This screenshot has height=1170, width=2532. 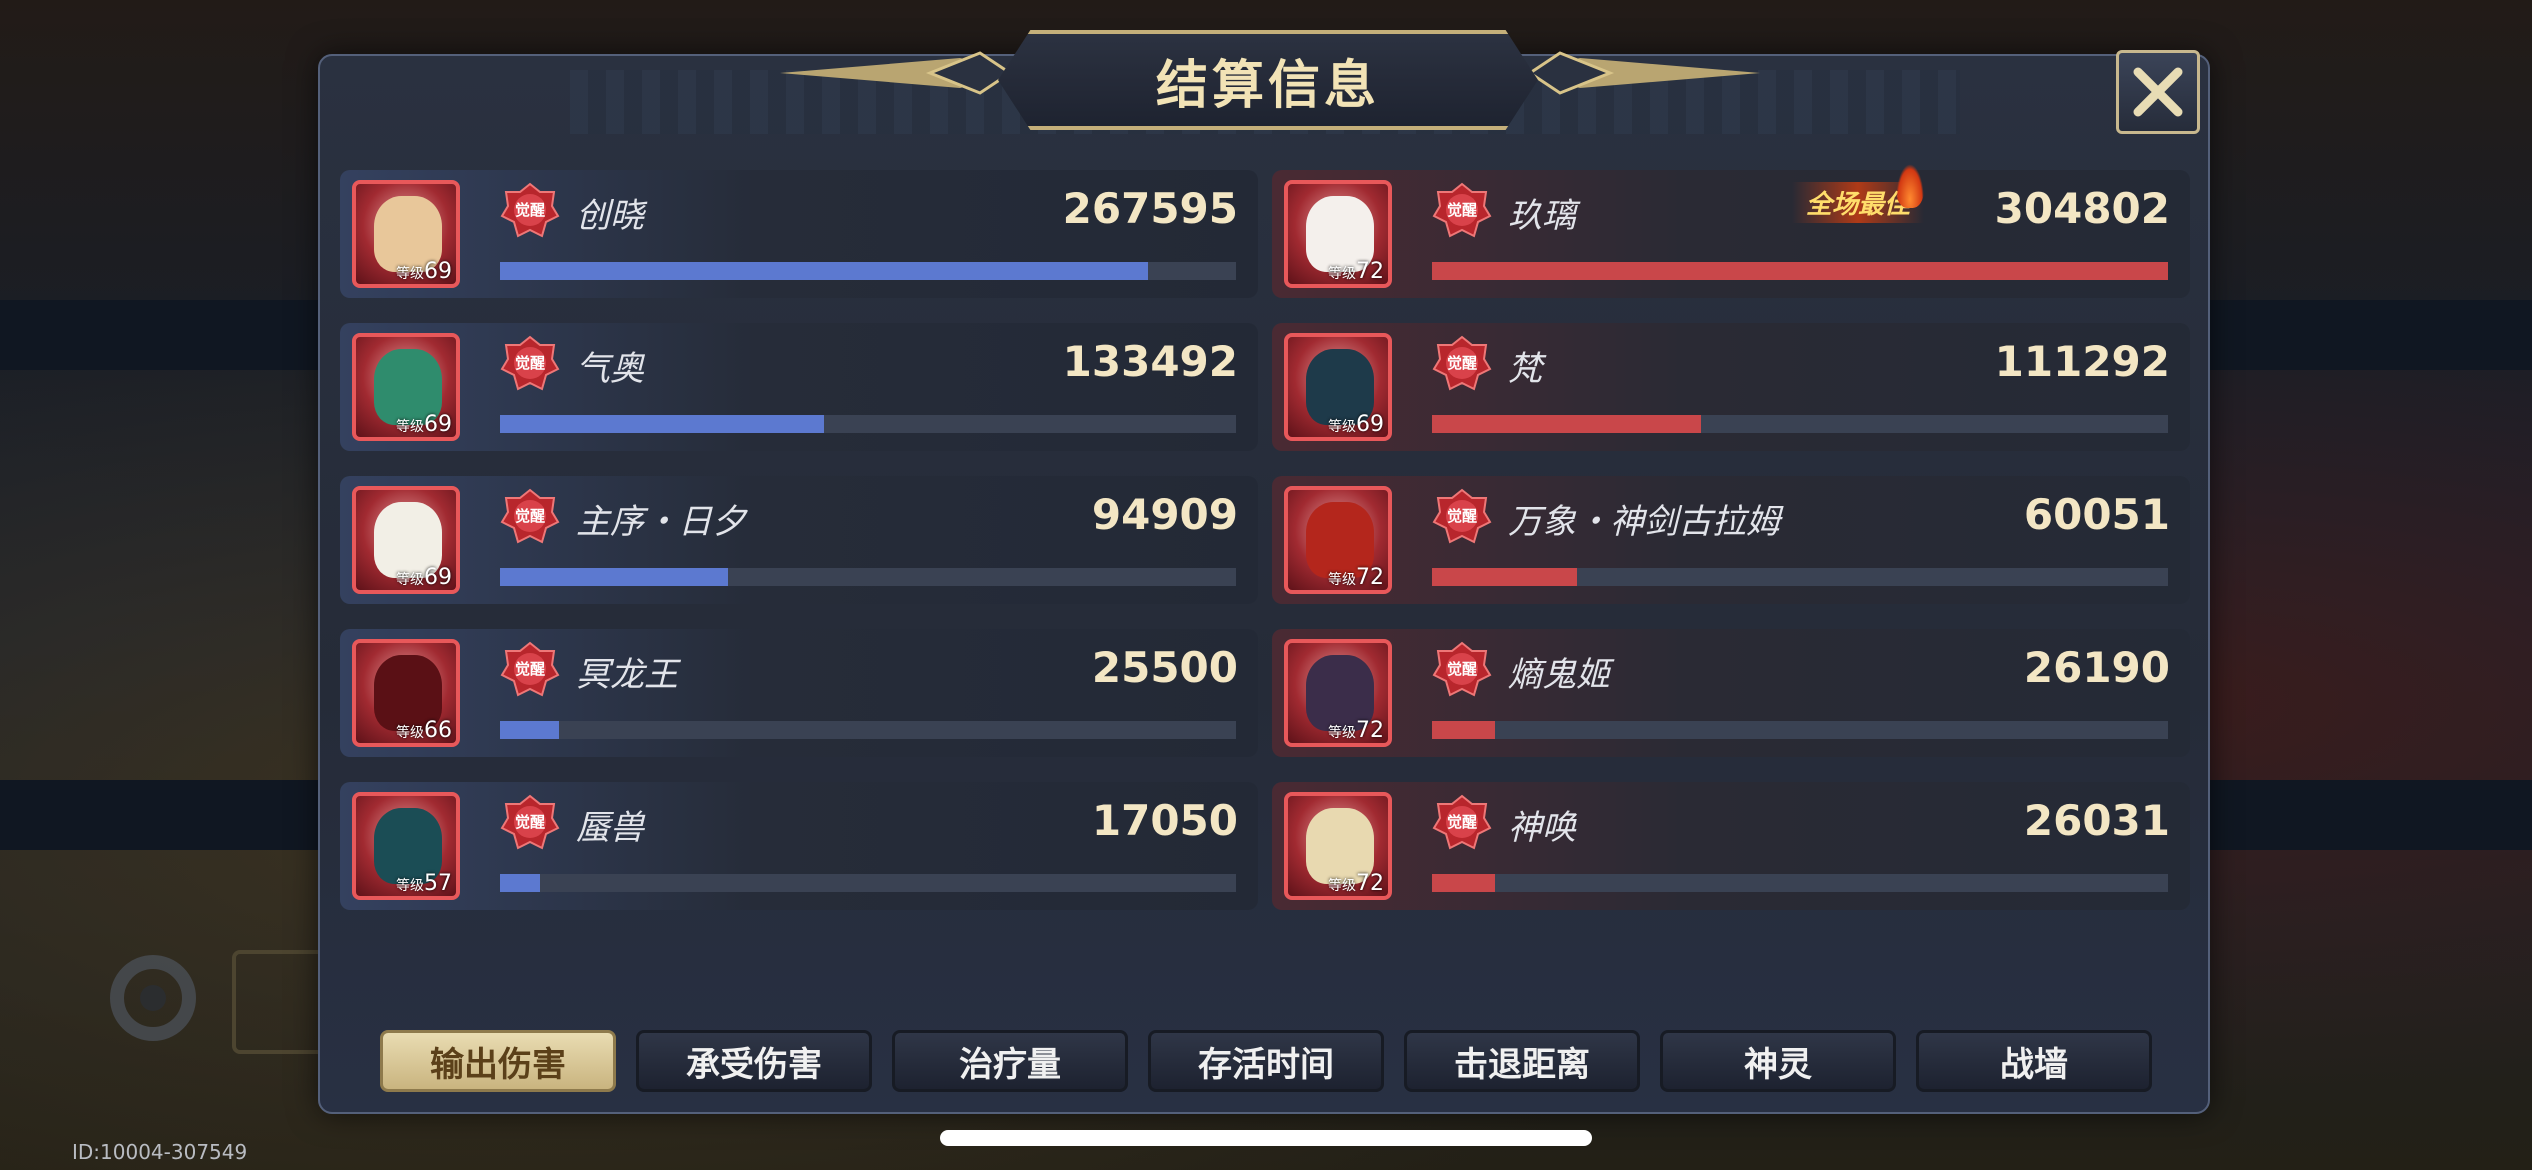 What do you see at coordinates (1731, 387) in the screenshot?
I see `player-row: 等级69 觉醒 梵 111292` at bounding box center [1731, 387].